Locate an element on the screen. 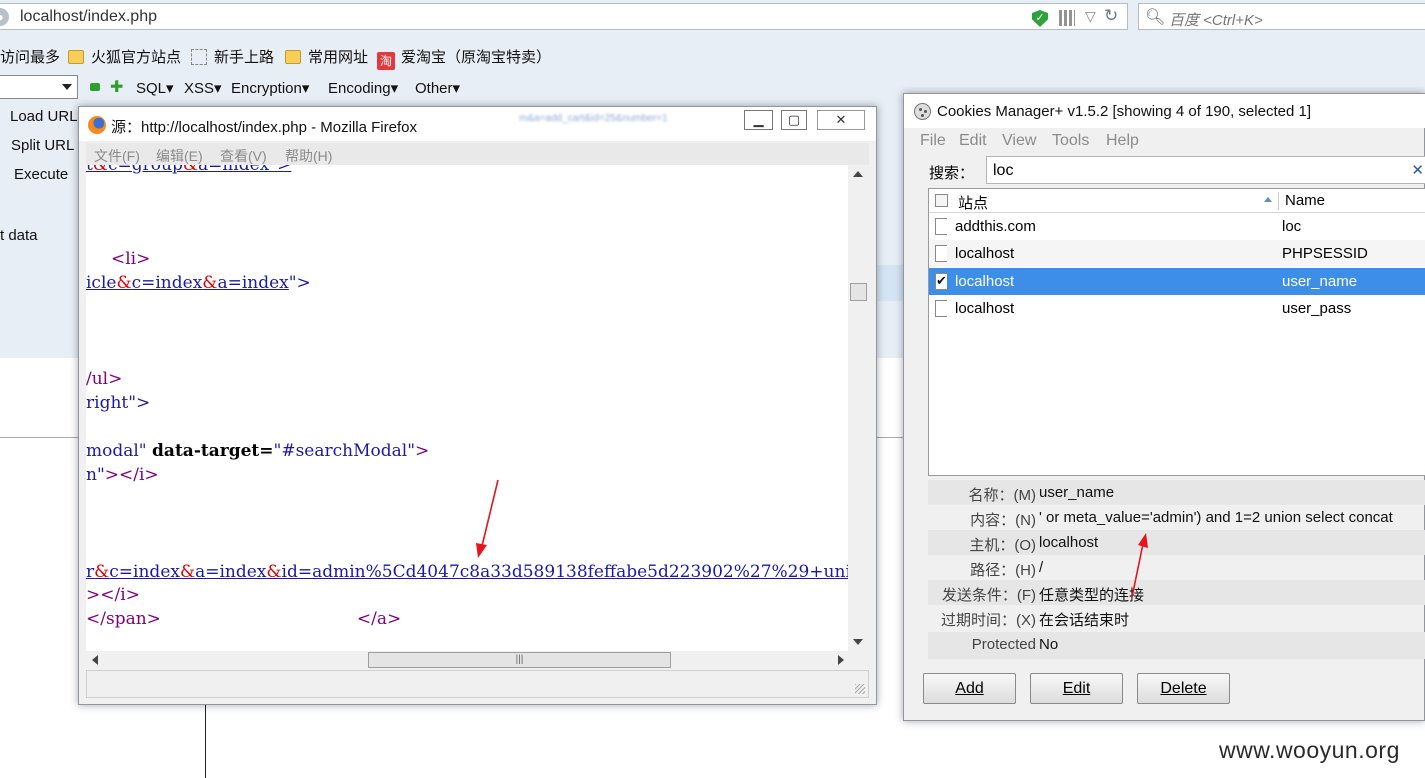 This screenshot has height=778, width=1425. minus-icon is located at coordinates (95, 87).